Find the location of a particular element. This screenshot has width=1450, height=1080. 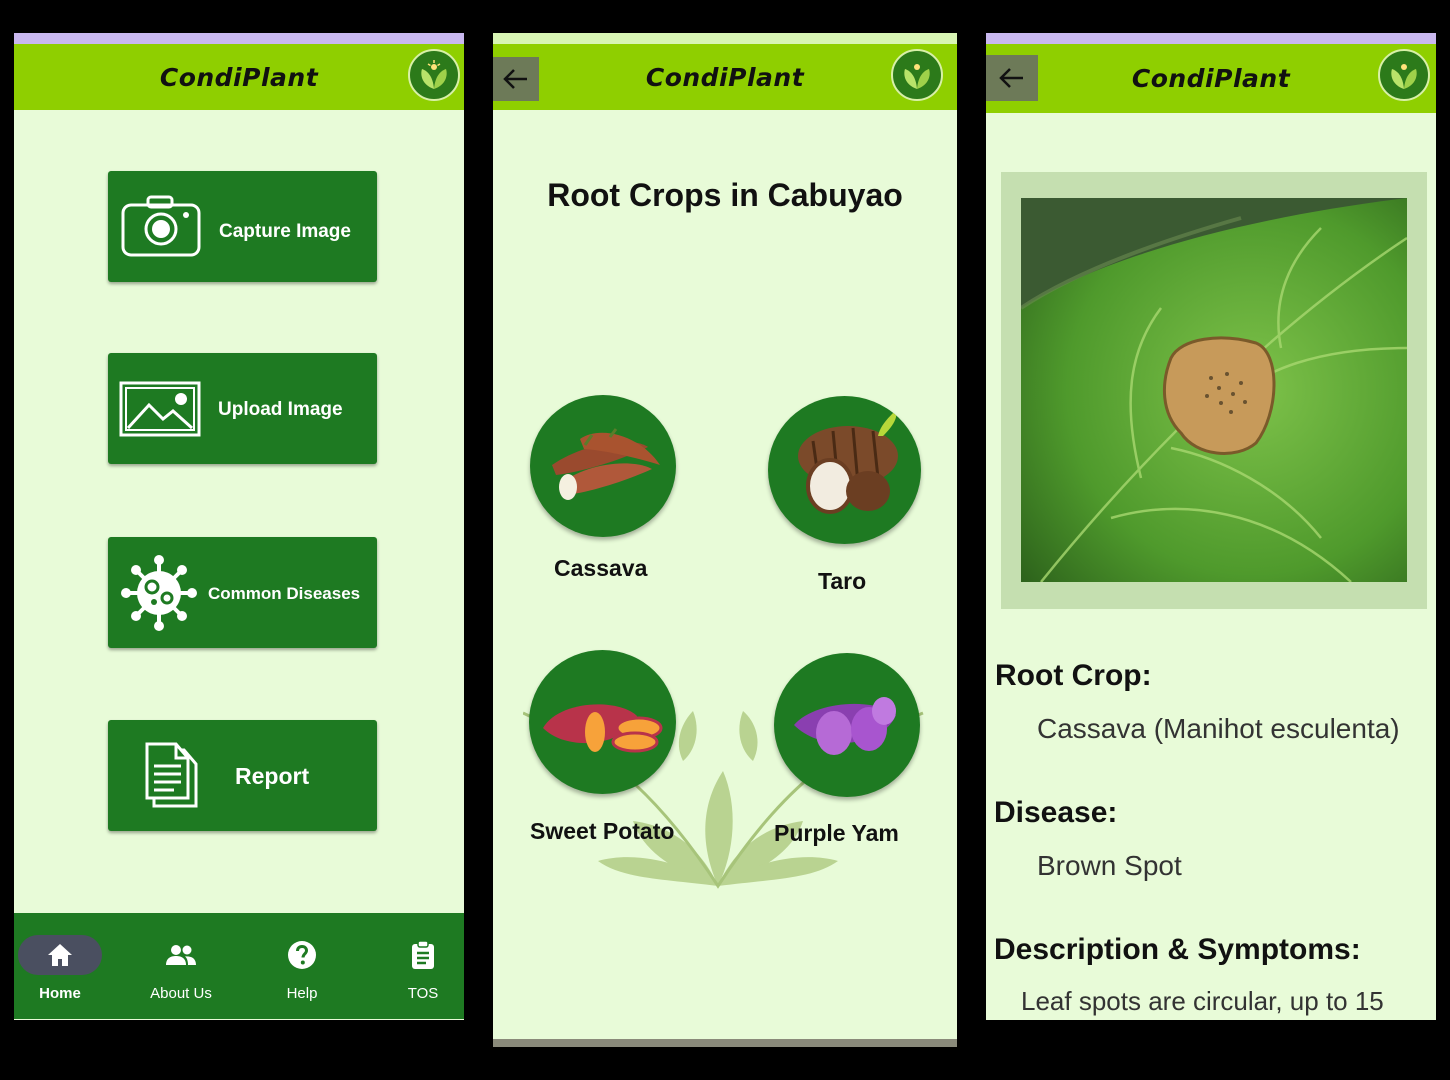

crop-taro is located at coordinates (844, 470).